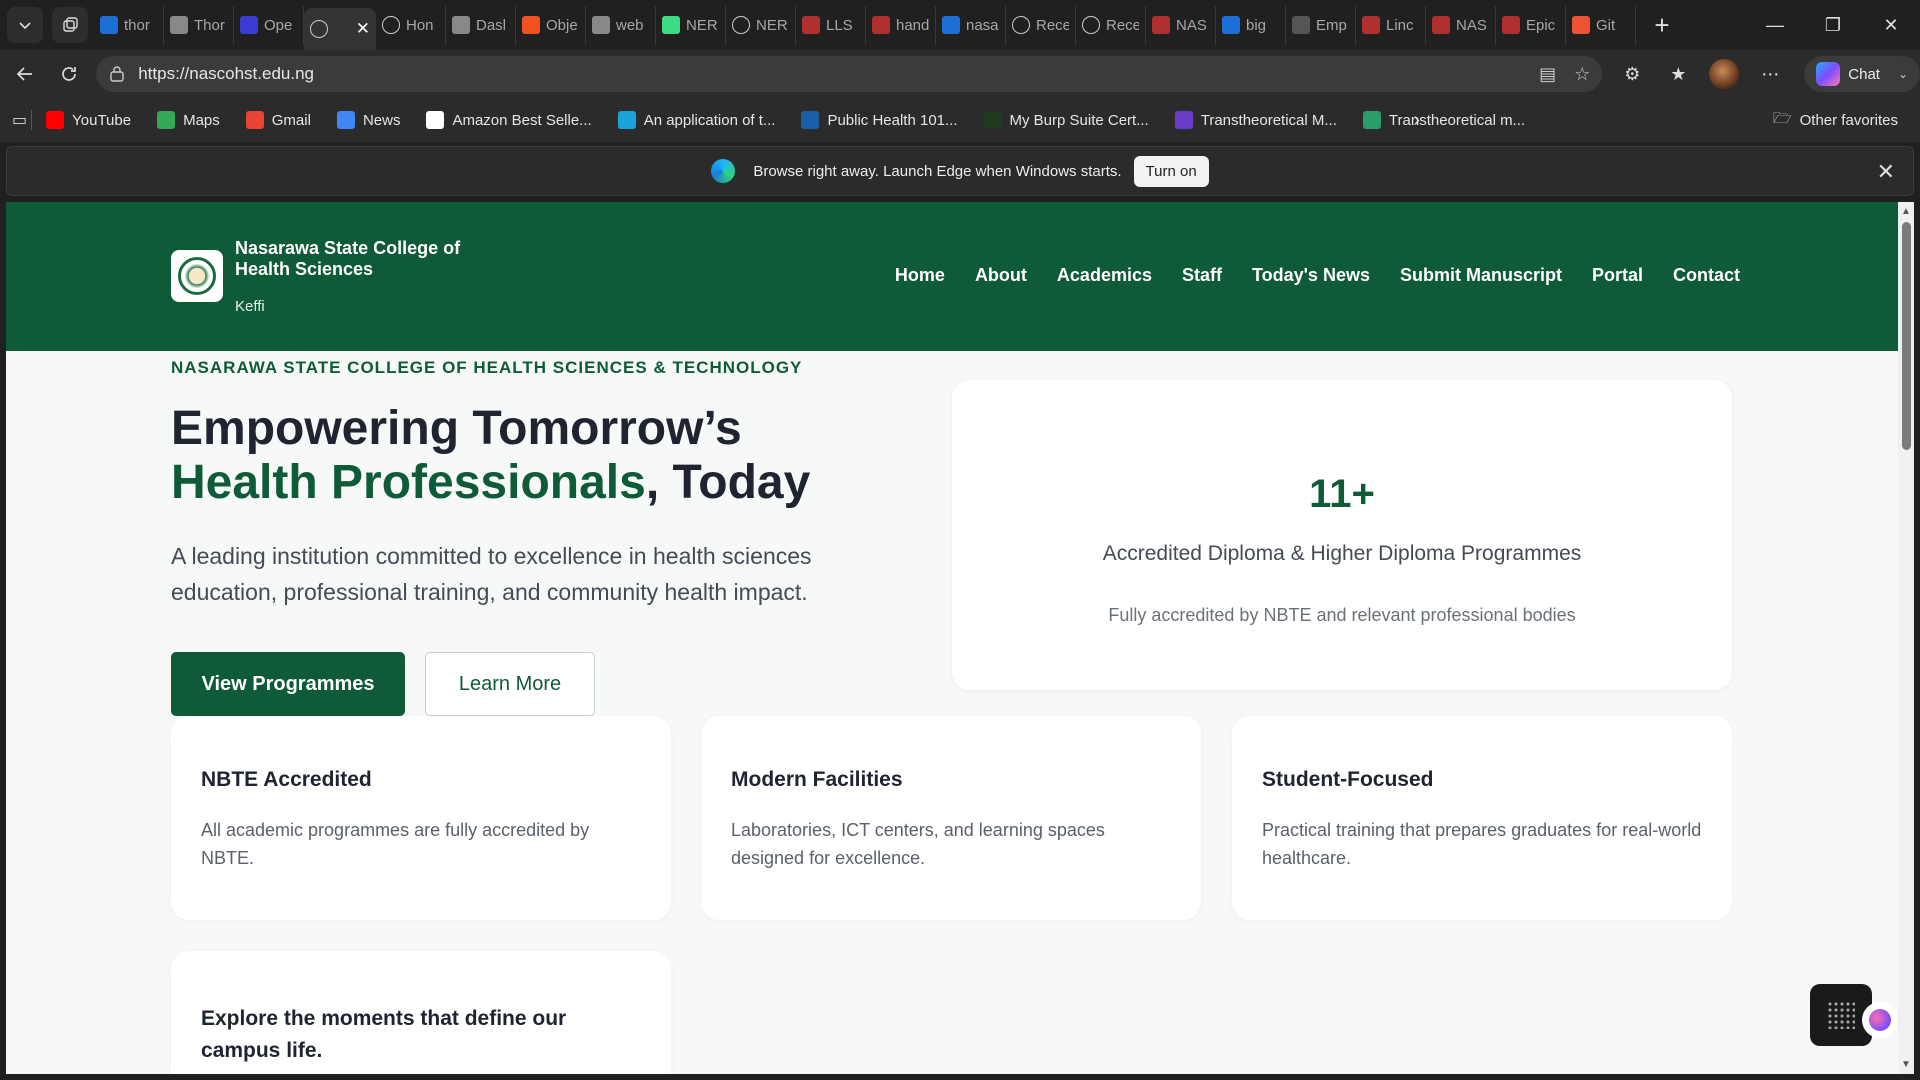  I want to click on tab: big, so click(1251, 25).